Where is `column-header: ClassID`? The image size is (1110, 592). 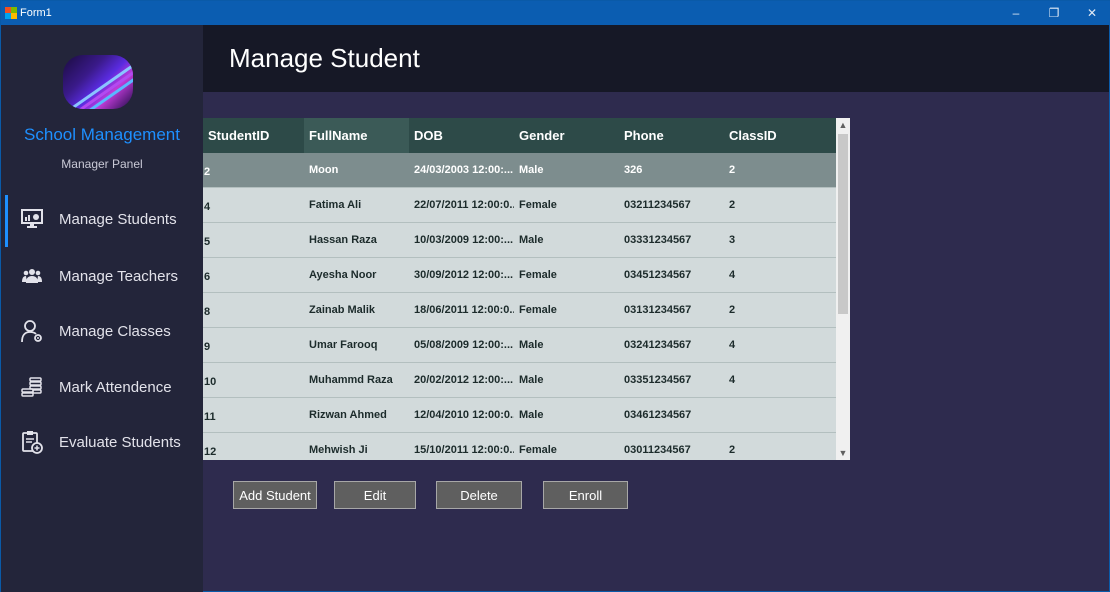
column-header: ClassID is located at coordinates (780, 135).